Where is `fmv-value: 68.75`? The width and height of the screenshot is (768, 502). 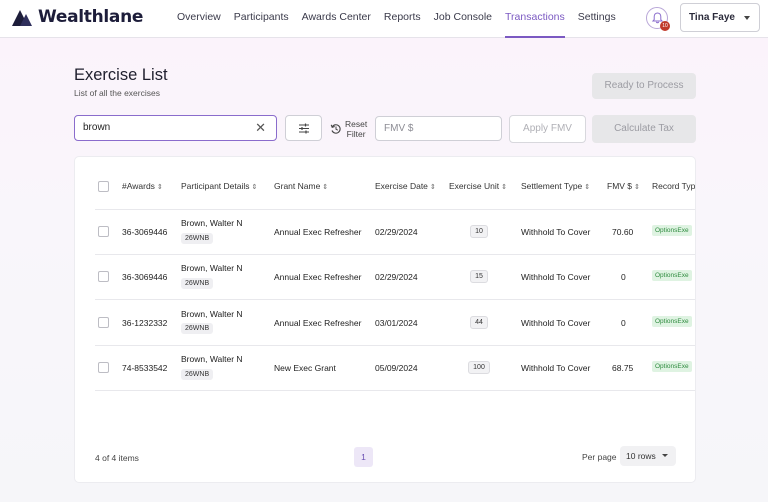 fmv-value: 68.75 is located at coordinates (623, 368).